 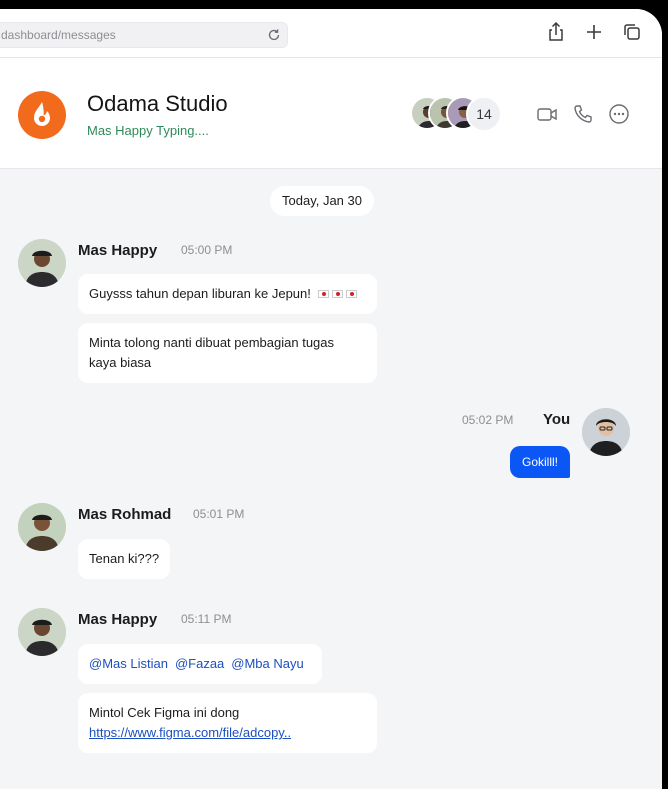 I want to click on message-bubble: Guysss tahun depan liburan ke Jepun!, so click(x=227, y=294).